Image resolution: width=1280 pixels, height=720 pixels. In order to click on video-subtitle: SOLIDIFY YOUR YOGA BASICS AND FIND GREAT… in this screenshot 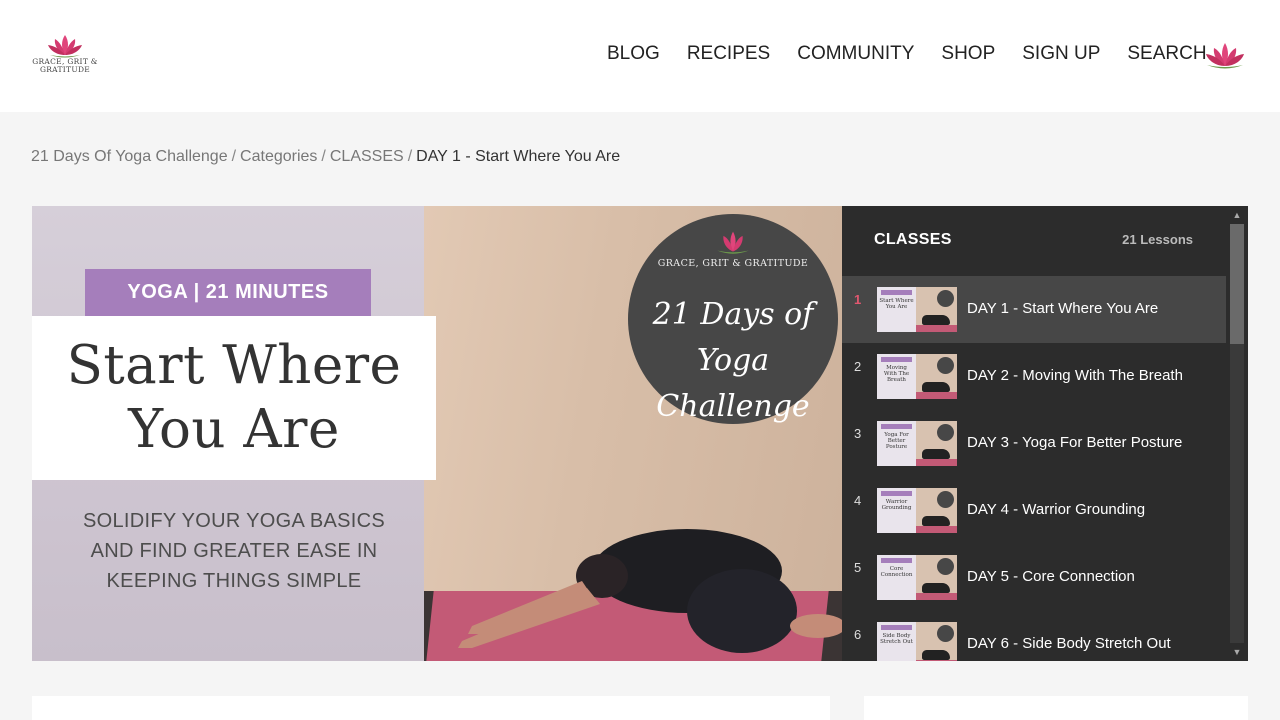, I will do `click(234, 551)`.